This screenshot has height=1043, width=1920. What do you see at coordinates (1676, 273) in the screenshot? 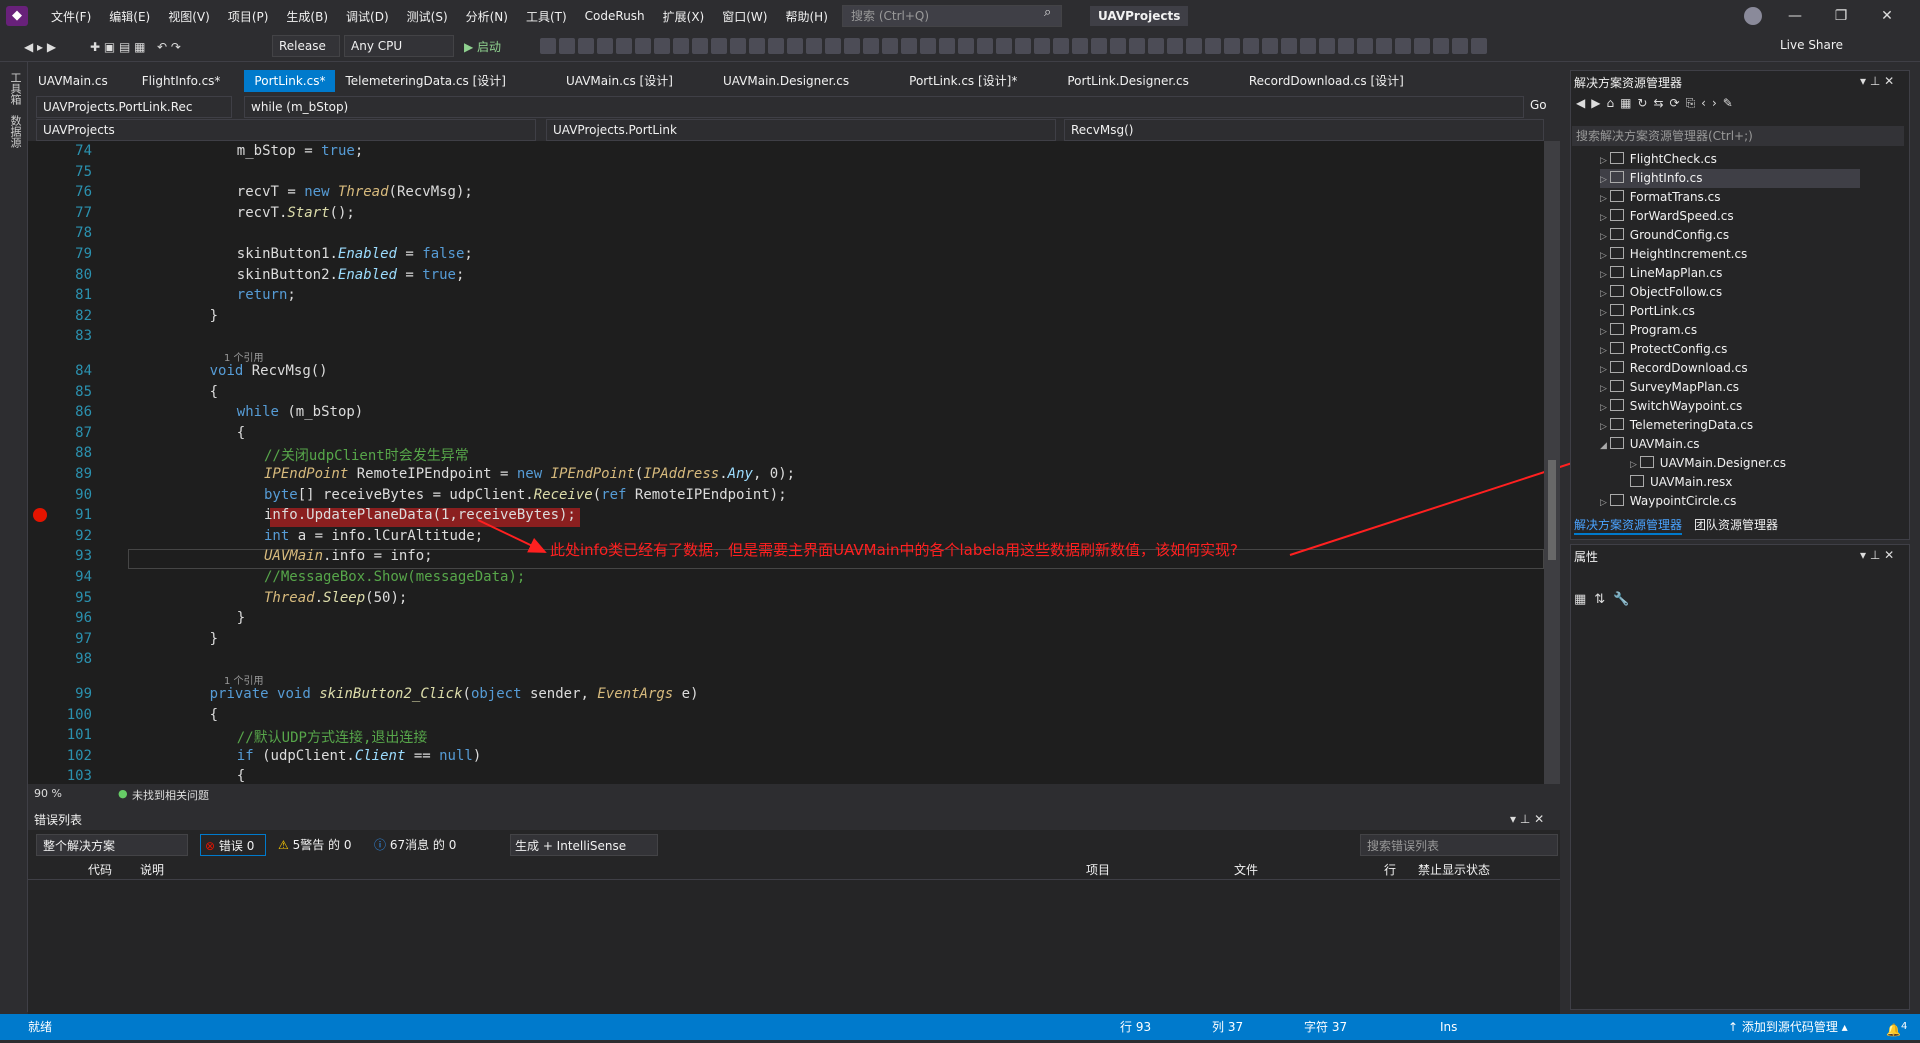
I see `solution-file-label: LineMapPlan.cs` at bounding box center [1676, 273].